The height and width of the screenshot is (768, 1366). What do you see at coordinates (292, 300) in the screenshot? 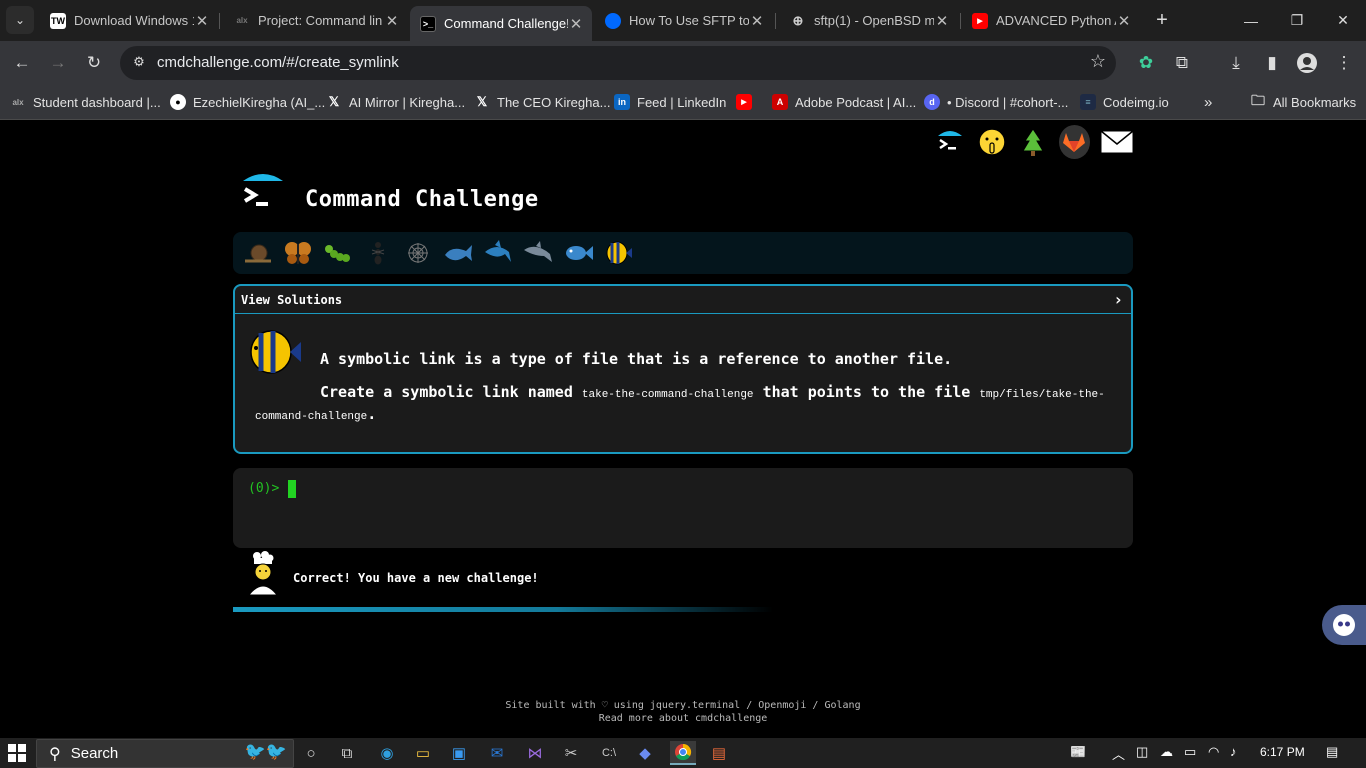
I see `view-solutions-label: View Solutions` at bounding box center [292, 300].